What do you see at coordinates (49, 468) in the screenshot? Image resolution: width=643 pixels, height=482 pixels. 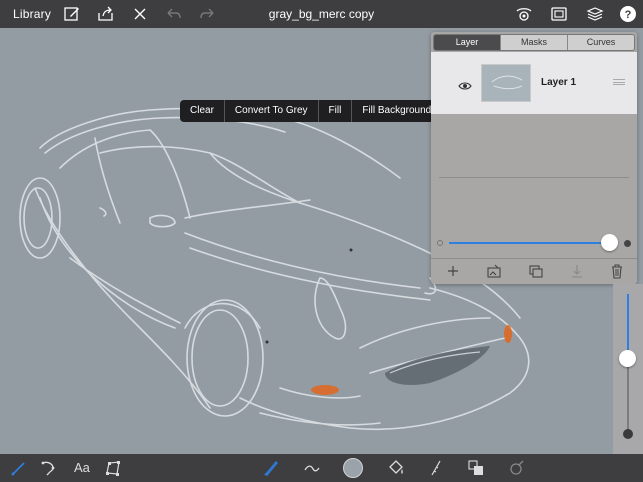 I see `selection-lasso-icon` at bounding box center [49, 468].